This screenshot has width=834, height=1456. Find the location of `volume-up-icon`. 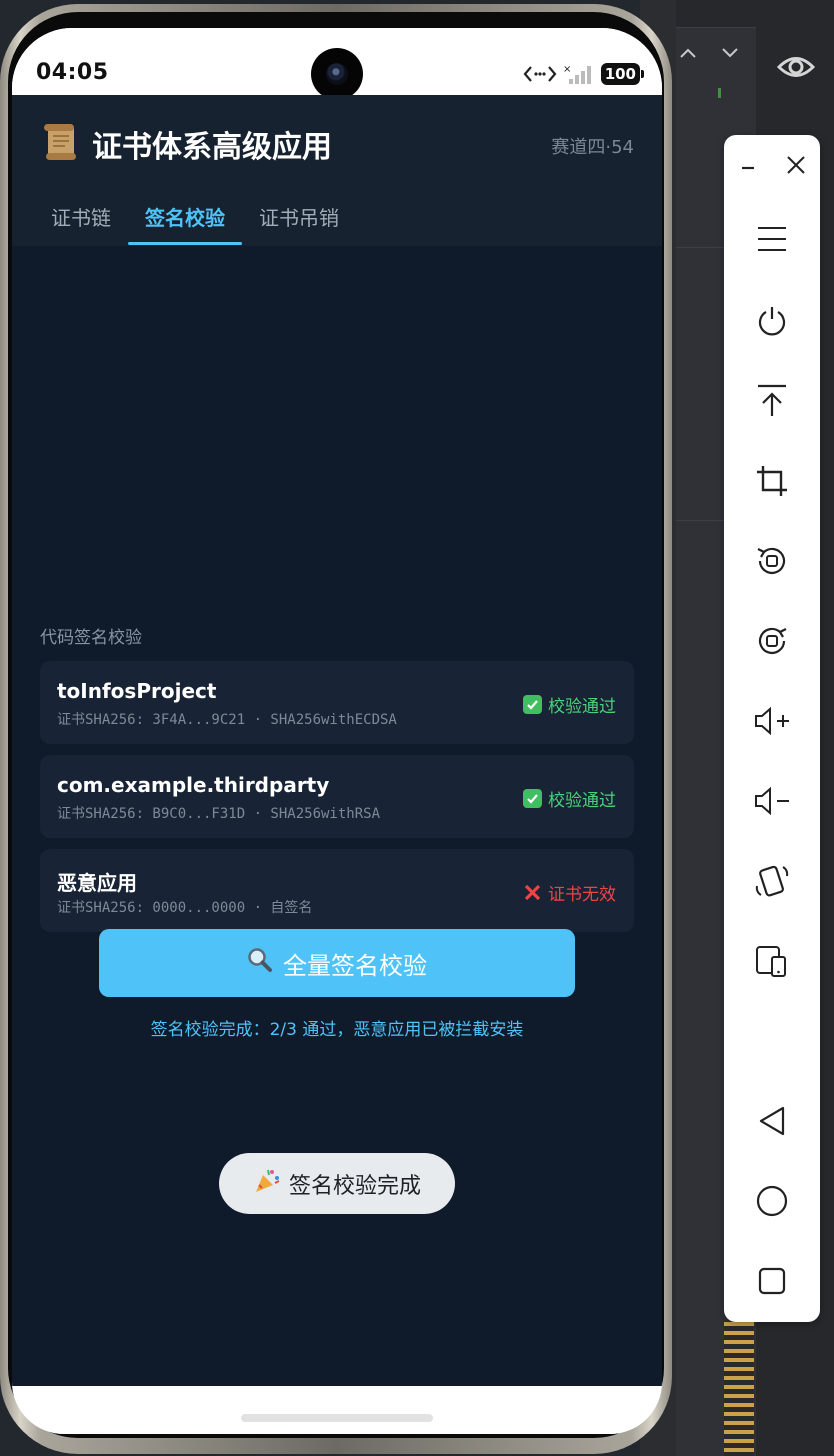

volume-up-icon is located at coordinates (772, 721).